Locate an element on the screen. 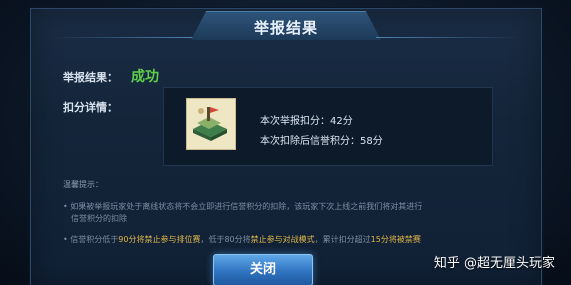  tip-battle-ban: 禁止参与对战模式 is located at coordinates (282, 239).